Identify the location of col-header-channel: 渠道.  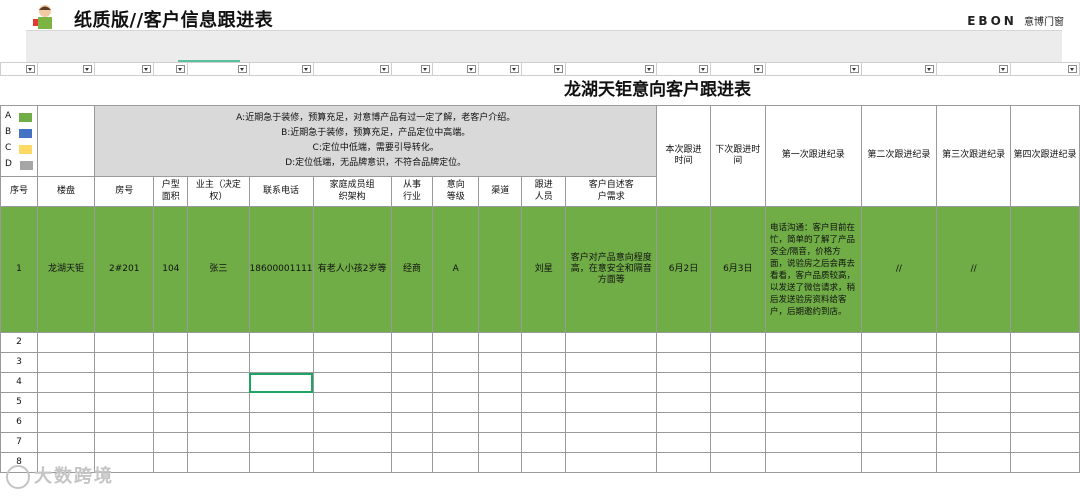
(500, 191).